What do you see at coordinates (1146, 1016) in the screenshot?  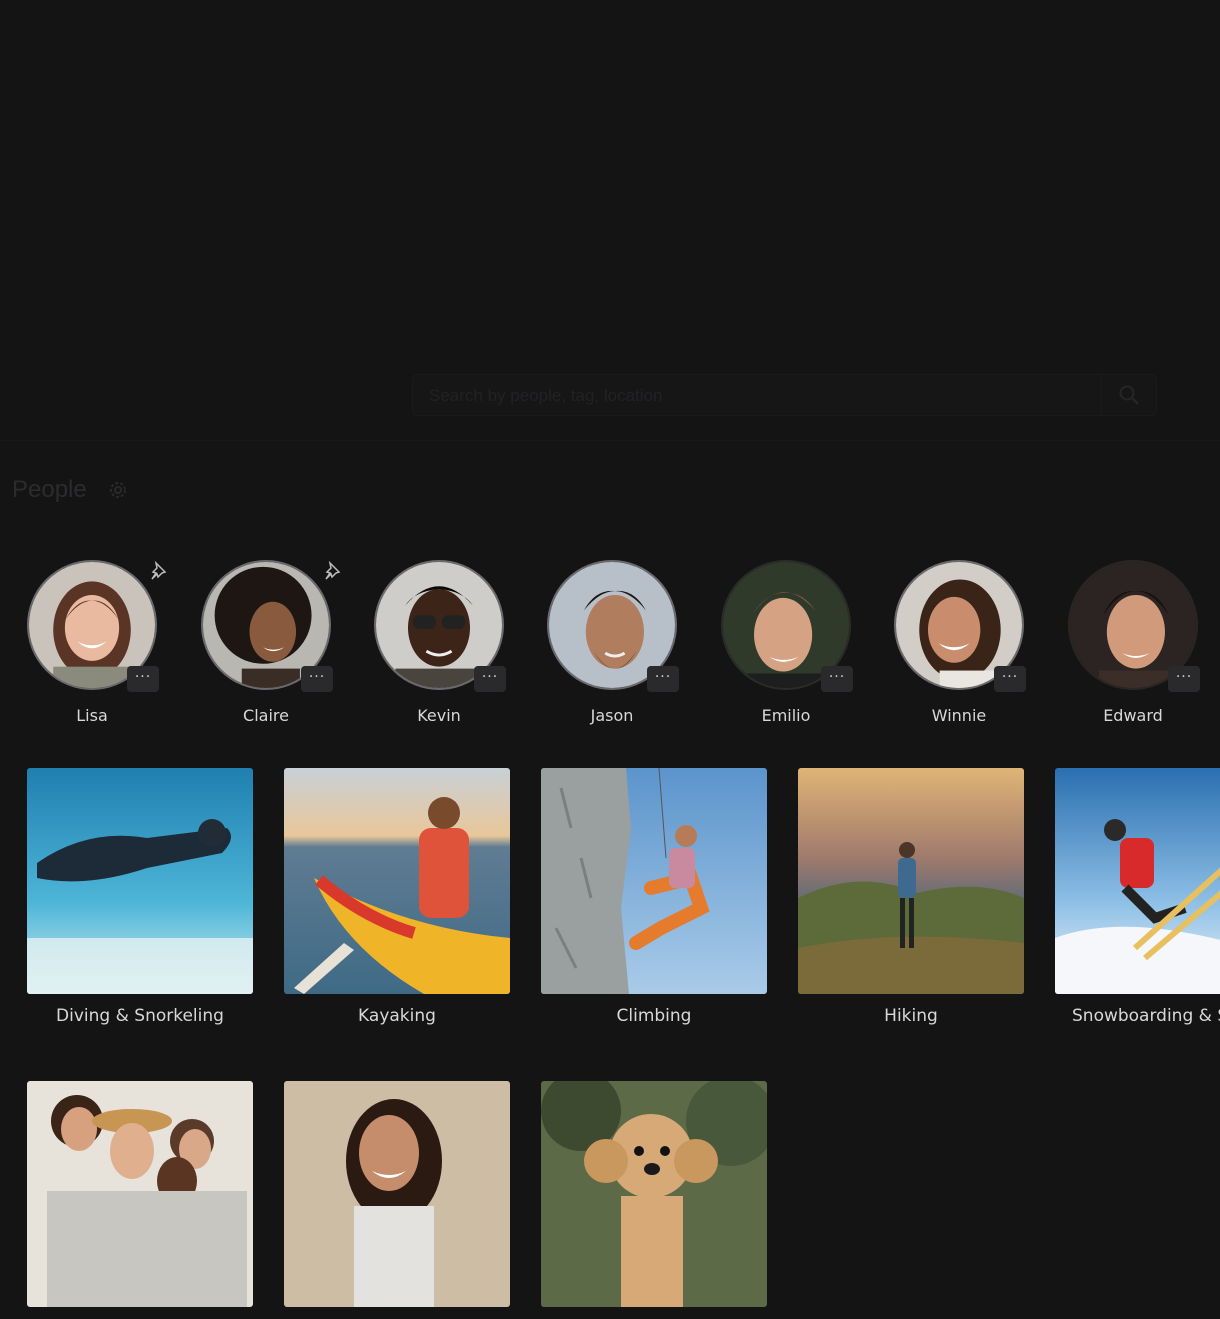 I see `category-label: Snowboarding & Skiing` at bounding box center [1146, 1016].